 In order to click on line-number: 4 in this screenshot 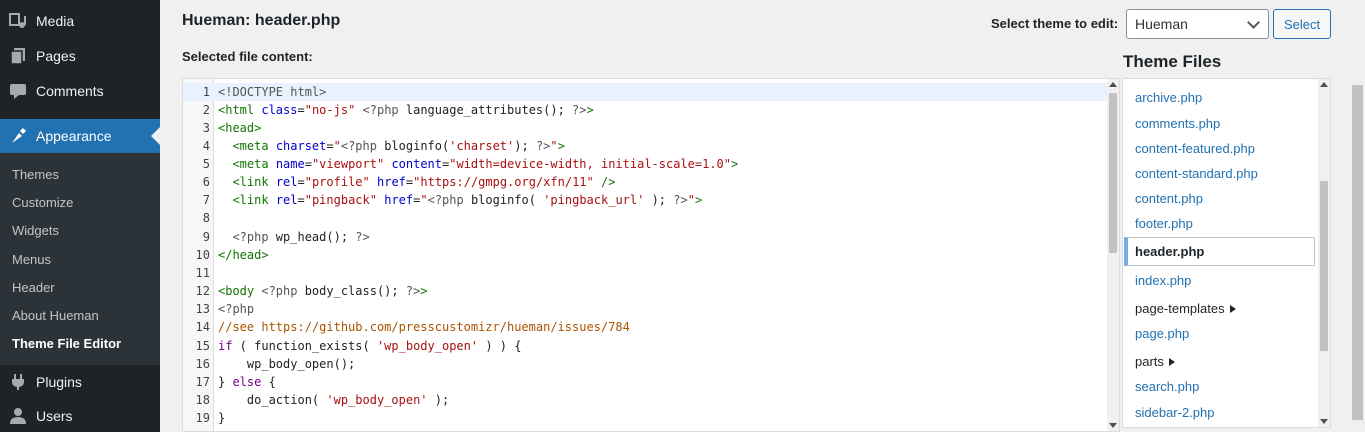, I will do `click(206, 146)`.